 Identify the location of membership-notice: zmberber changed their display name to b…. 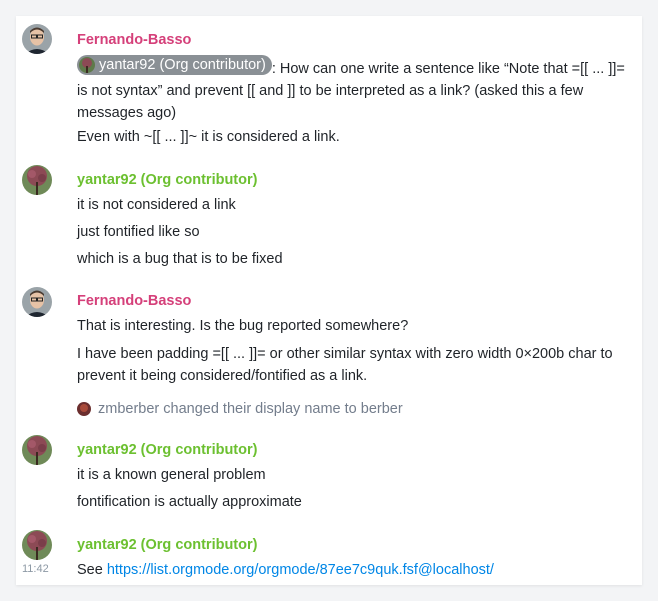
(240, 409).